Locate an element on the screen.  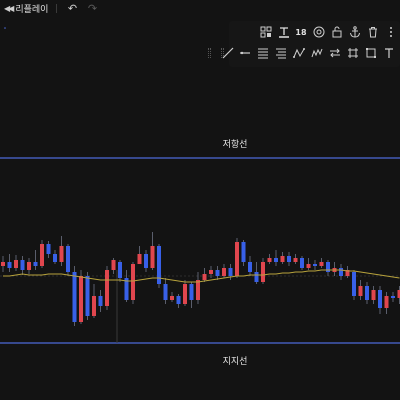
horizontal-ray-icon is located at coordinates (245, 53).